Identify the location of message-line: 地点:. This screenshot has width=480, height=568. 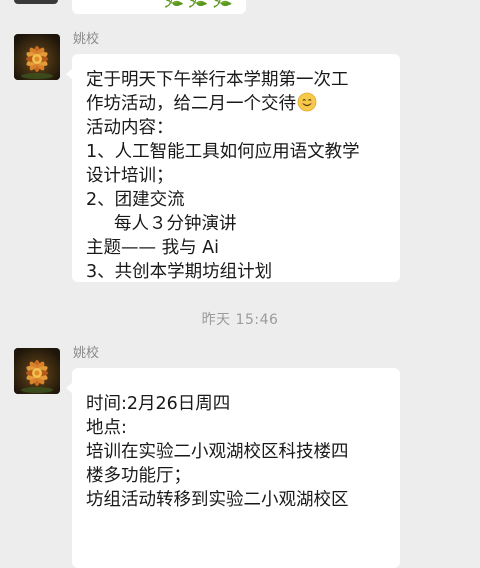
(106, 428).